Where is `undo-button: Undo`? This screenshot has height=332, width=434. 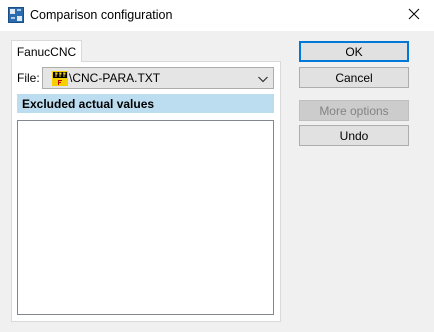
undo-button: Undo is located at coordinates (354, 135).